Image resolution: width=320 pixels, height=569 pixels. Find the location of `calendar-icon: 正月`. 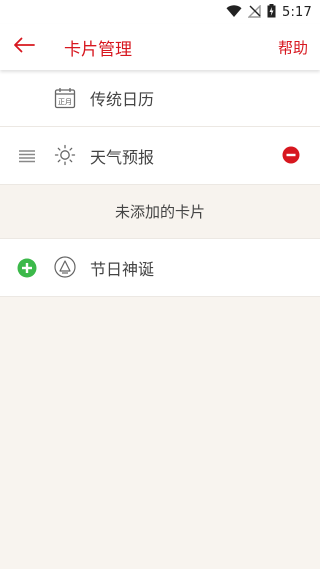

calendar-icon: 正月 is located at coordinates (65, 98).